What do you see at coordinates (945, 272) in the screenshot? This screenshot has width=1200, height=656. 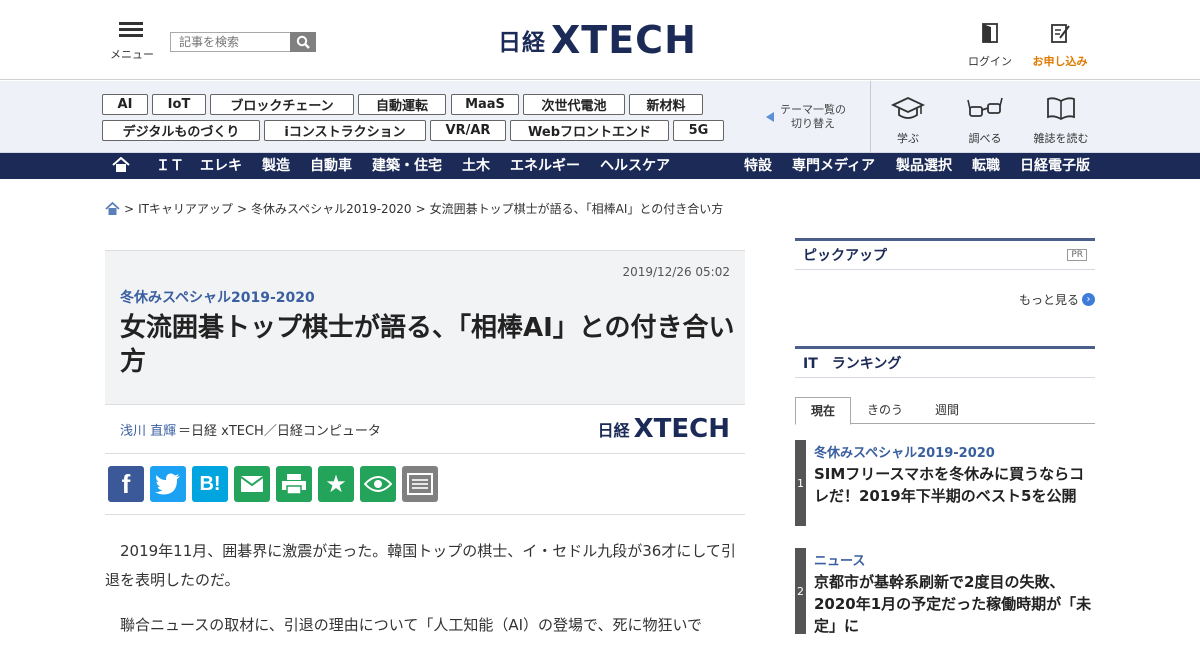 I see `pickup-section: ピックアップ PR もっと見る ›` at bounding box center [945, 272].